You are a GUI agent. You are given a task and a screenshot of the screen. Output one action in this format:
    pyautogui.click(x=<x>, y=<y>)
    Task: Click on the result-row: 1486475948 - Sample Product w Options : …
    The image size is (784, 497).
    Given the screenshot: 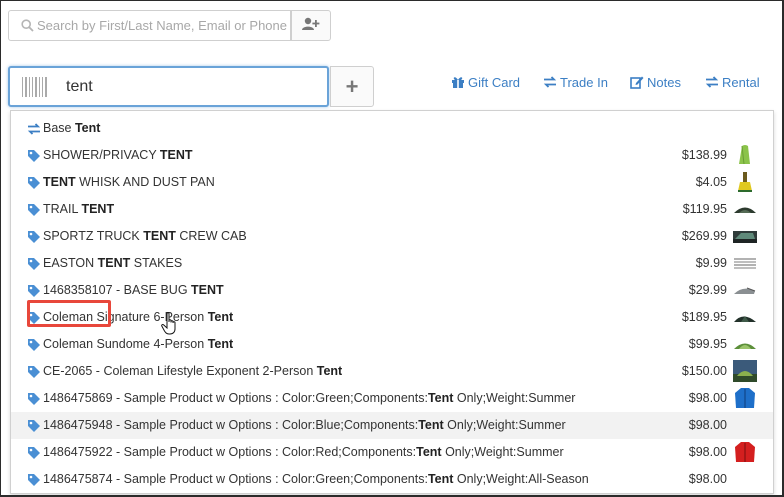 What is the action you would take?
    pyautogui.click(x=392, y=425)
    